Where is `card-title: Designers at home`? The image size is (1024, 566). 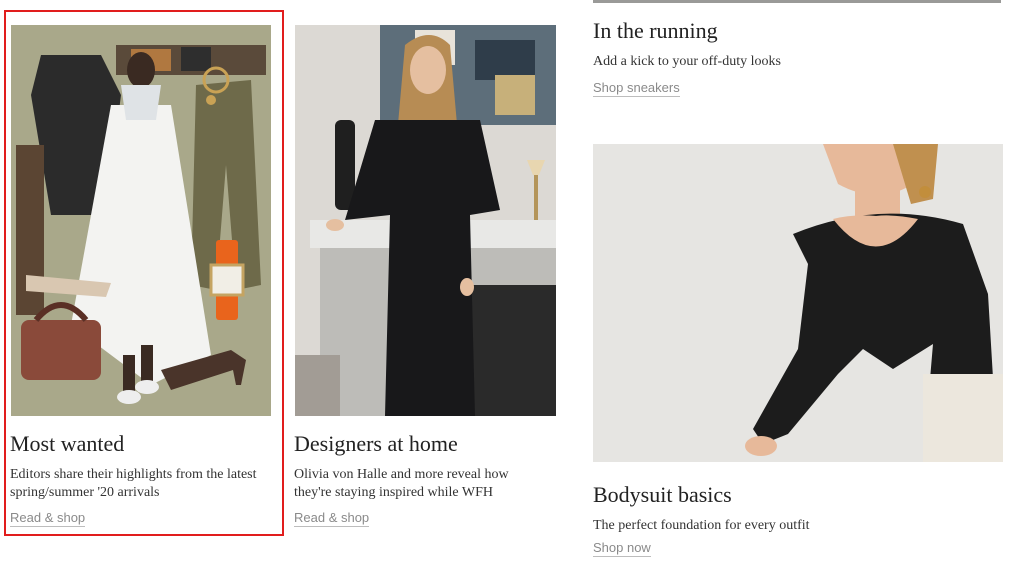 card-title: Designers at home is located at coordinates (376, 444).